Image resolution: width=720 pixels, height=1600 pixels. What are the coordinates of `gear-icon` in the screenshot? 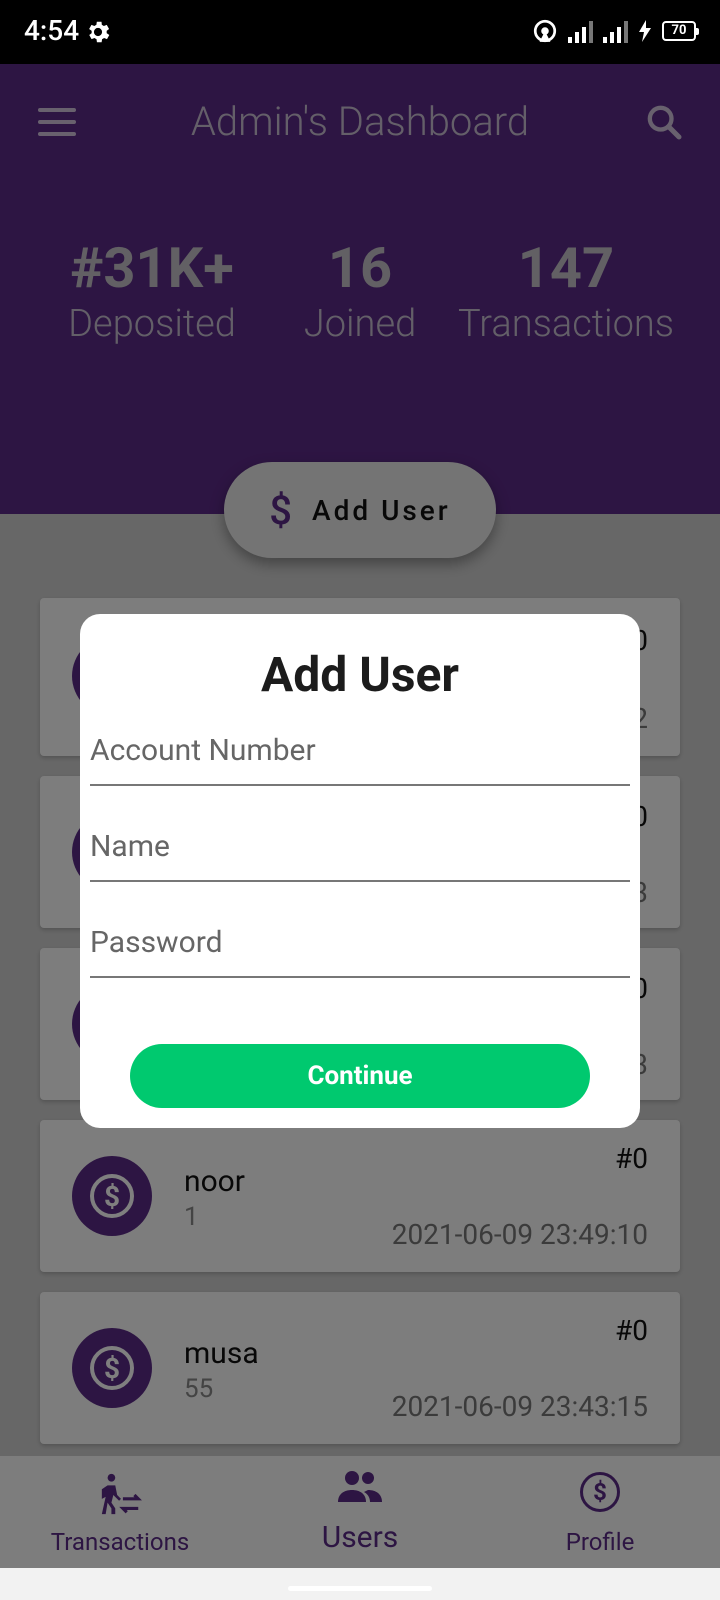 It's located at (99, 32).